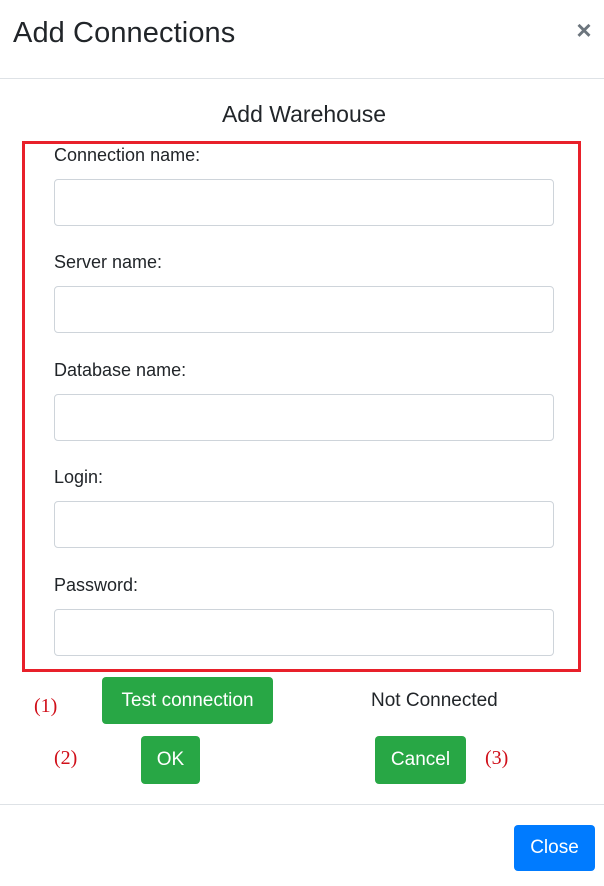 This screenshot has width=604, height=886. Describe the element at coordinates (304, 632) in the screenshot. I see `password-input` at that location.